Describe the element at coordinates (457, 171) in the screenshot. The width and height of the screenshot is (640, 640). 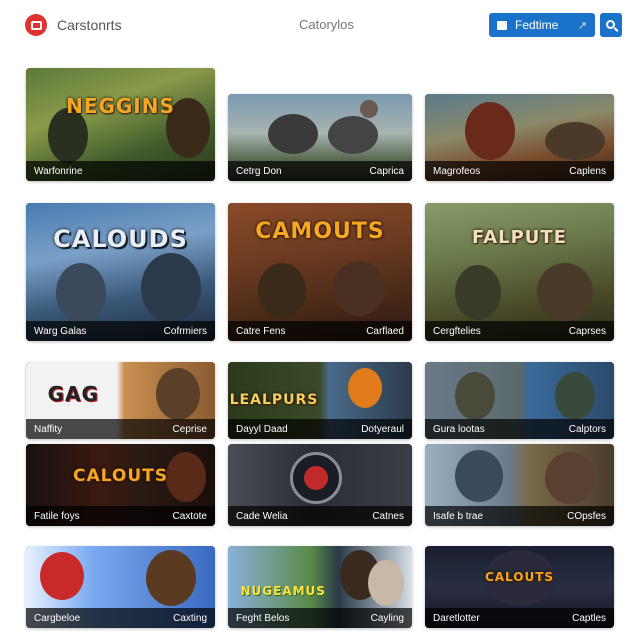
I see `card-title: Magrofeos` at that location.